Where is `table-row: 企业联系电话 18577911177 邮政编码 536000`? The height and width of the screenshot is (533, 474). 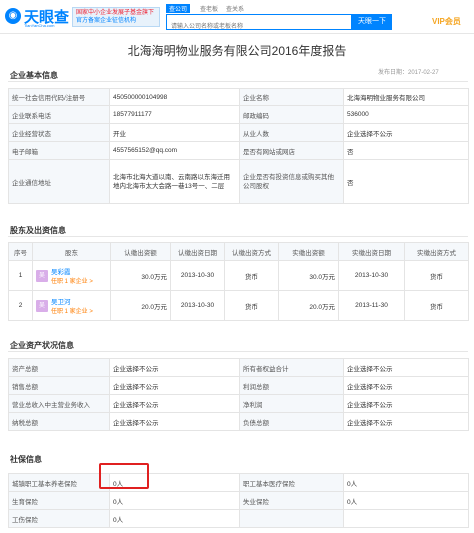 table-row: 企业联系电话 18577911177 邮政编码 536000 is located at coordinates (238, 114).